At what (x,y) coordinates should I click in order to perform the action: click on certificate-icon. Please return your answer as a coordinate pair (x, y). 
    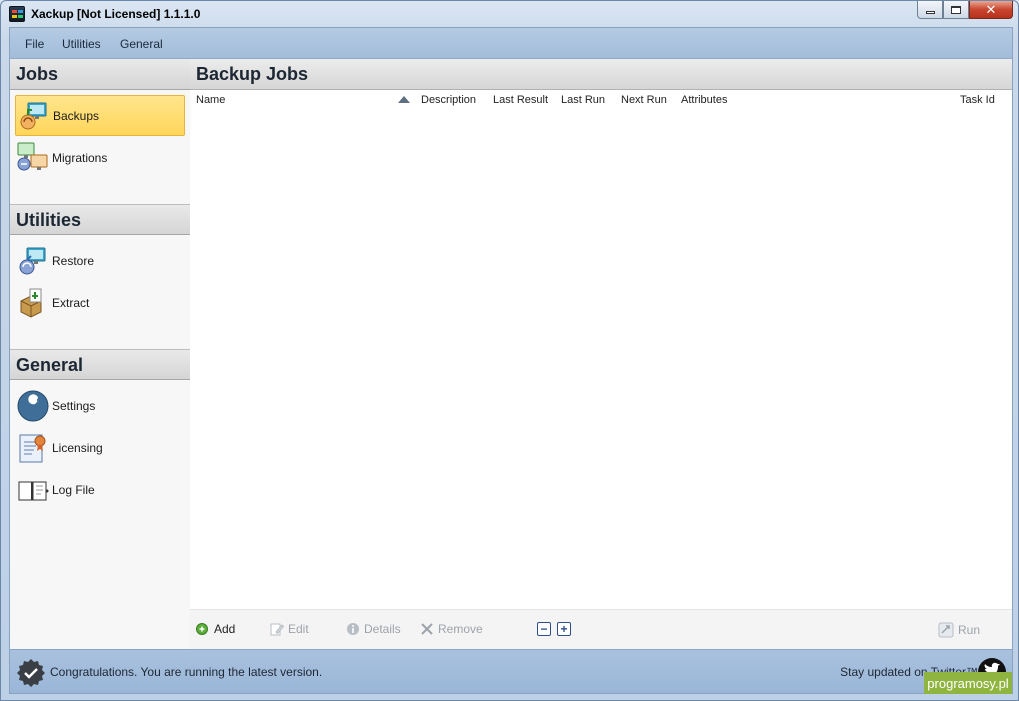
    Looking at the image, I should click on (33, 448).